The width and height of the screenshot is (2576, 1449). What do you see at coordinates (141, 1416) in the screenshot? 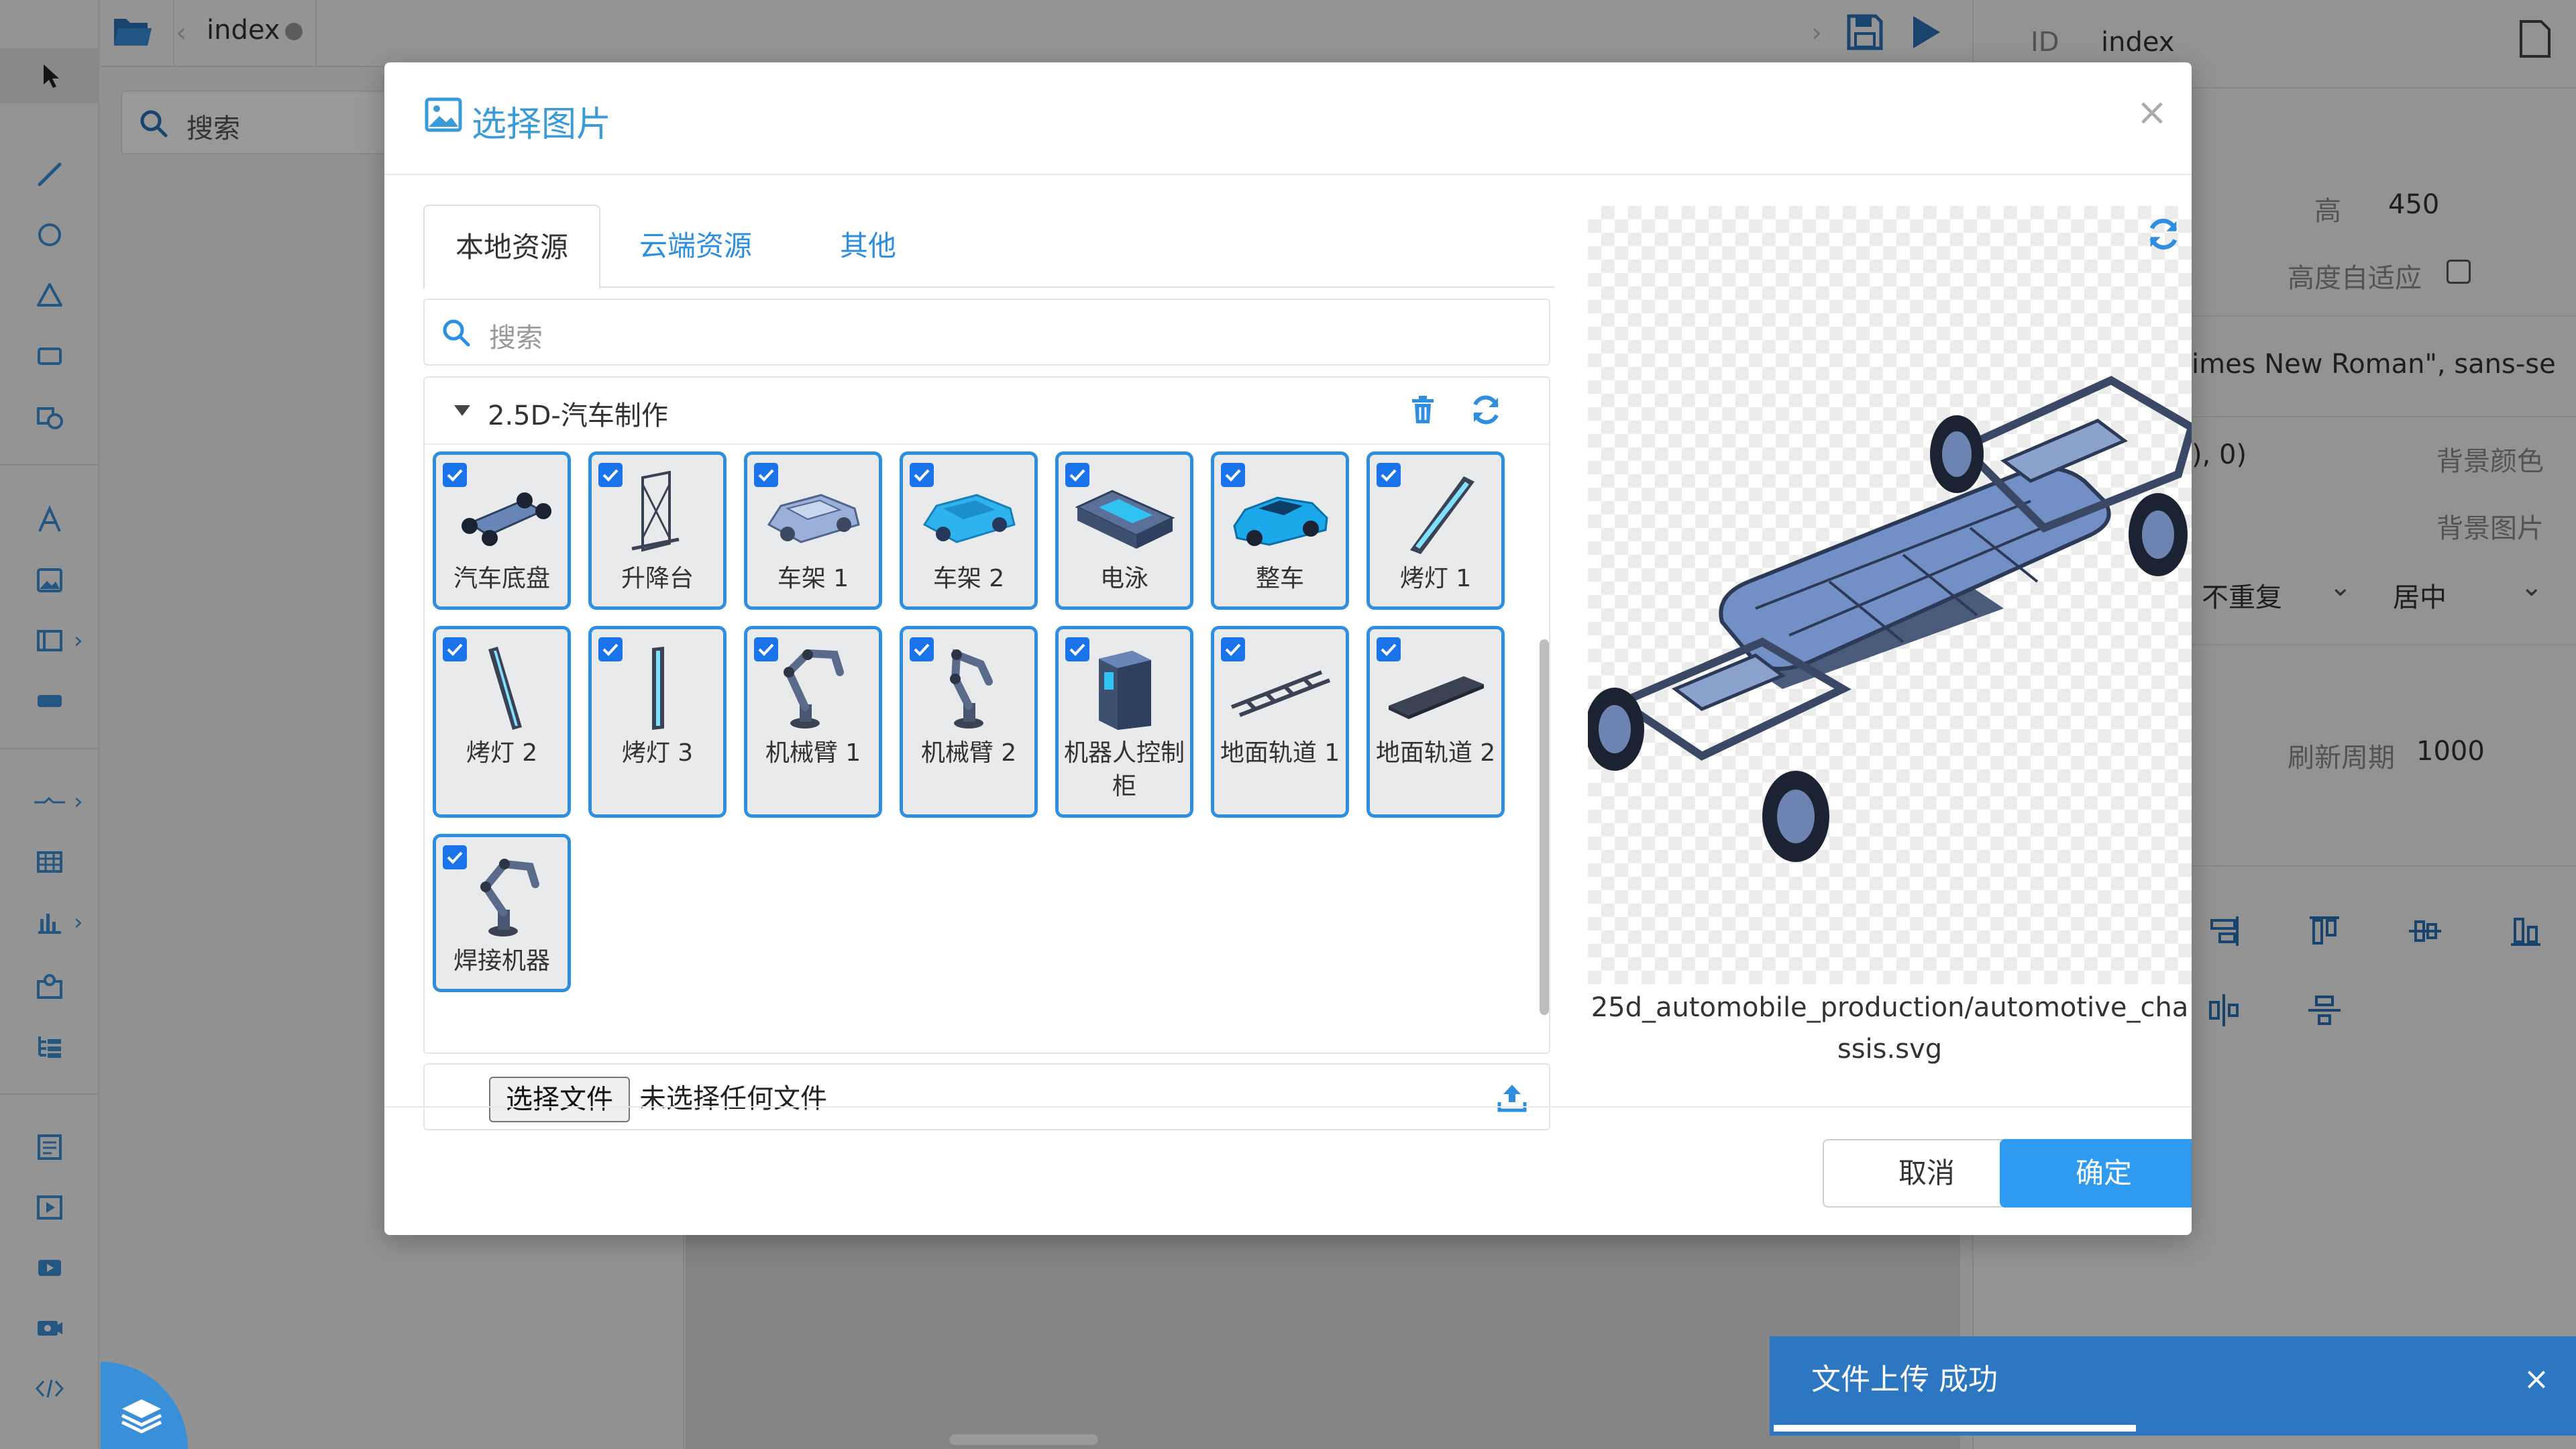
I see `layers-icon` at bounding box center [141, 1416].